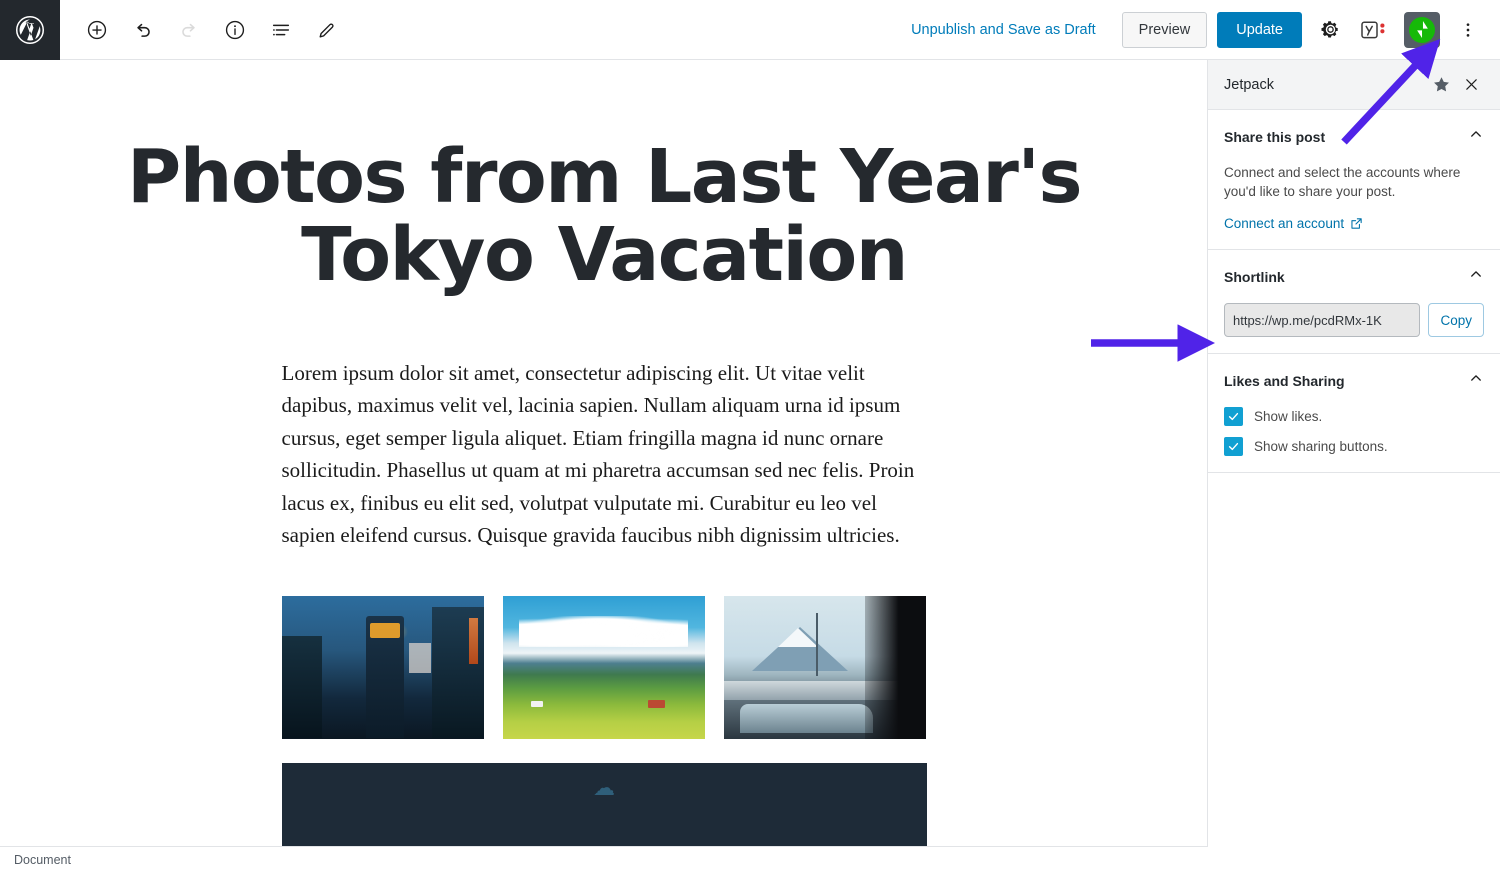 This screenshot has height=872, width=1500. I want to click on ellipsis-vertical-icon, so click(1468, 29).